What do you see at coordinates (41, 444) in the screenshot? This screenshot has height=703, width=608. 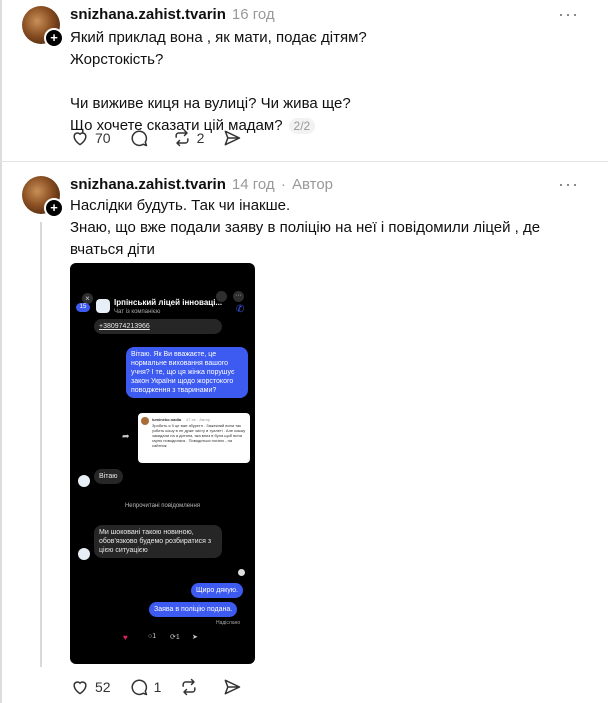 I see `thread-line` at bounding box center [41, 444].